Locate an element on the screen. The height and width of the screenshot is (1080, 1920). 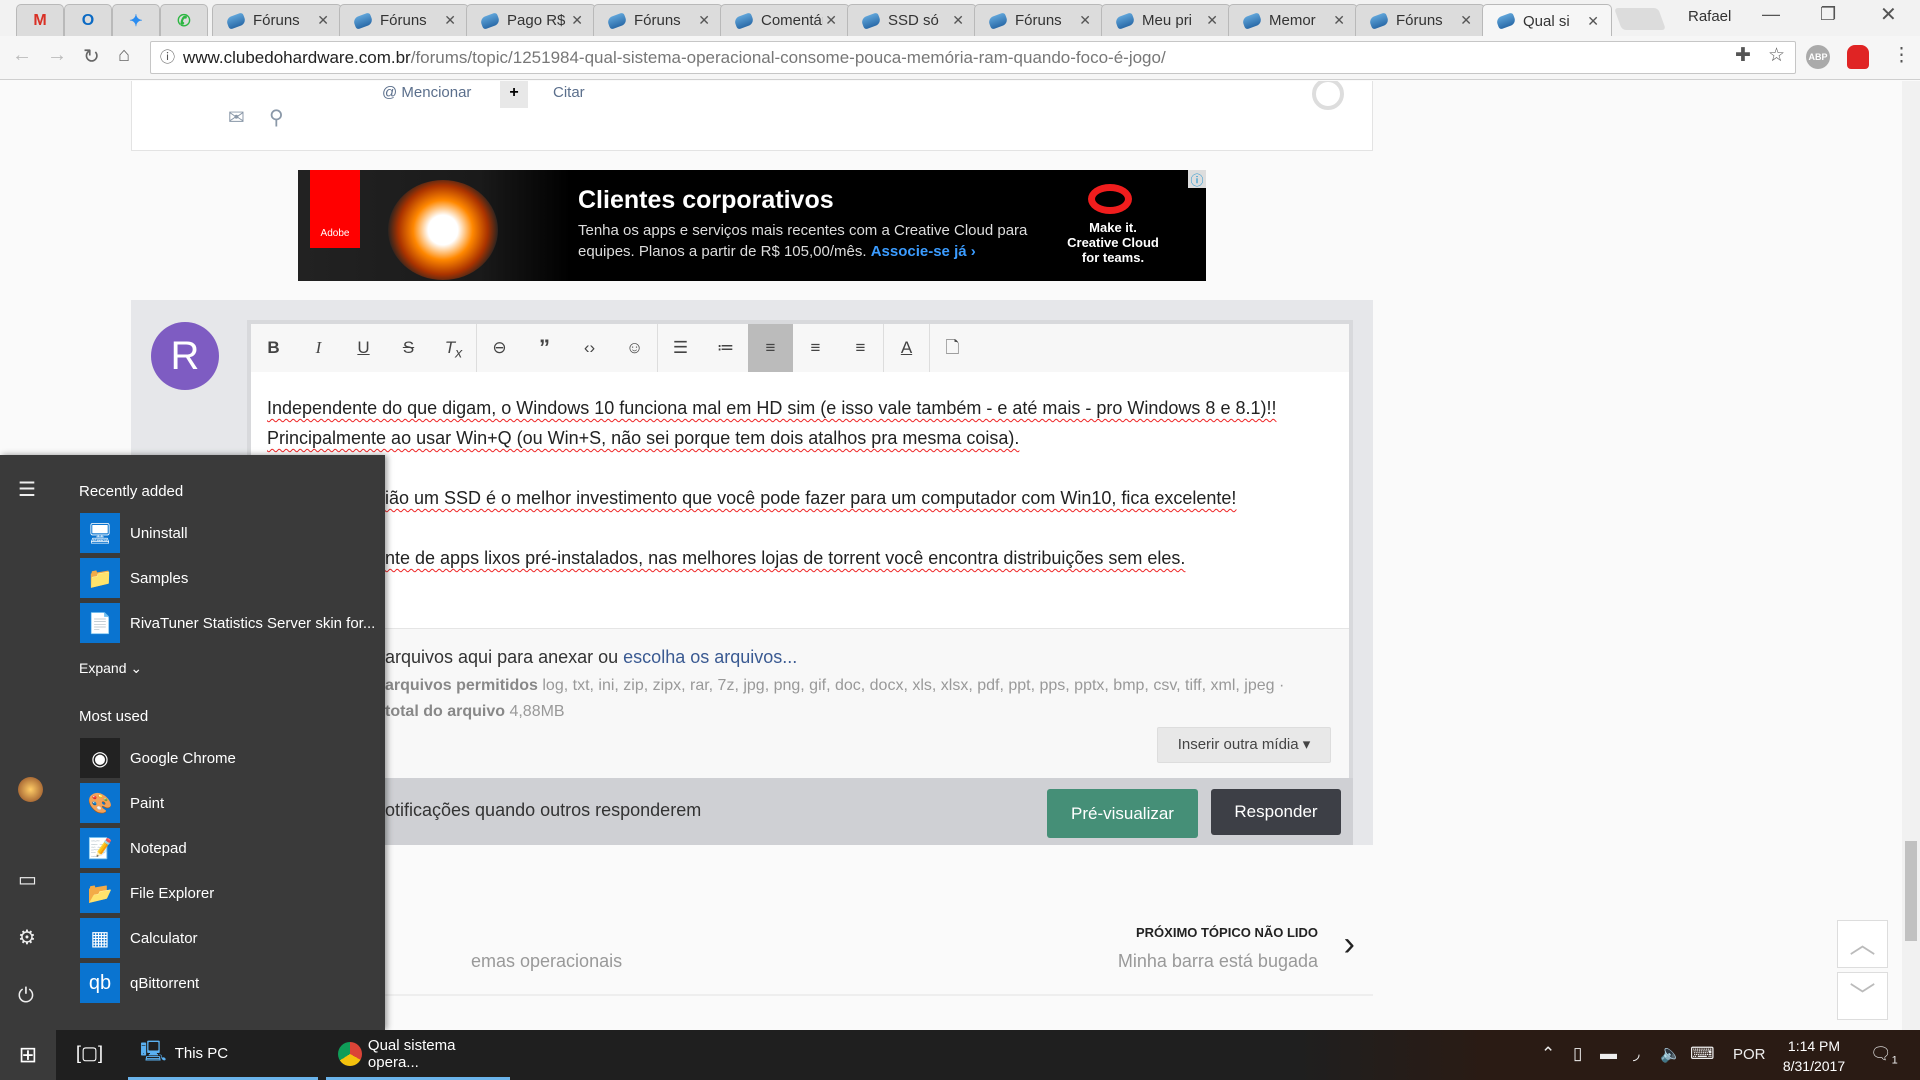
language-indicator: POR is located at coordinates (1749, 1054).